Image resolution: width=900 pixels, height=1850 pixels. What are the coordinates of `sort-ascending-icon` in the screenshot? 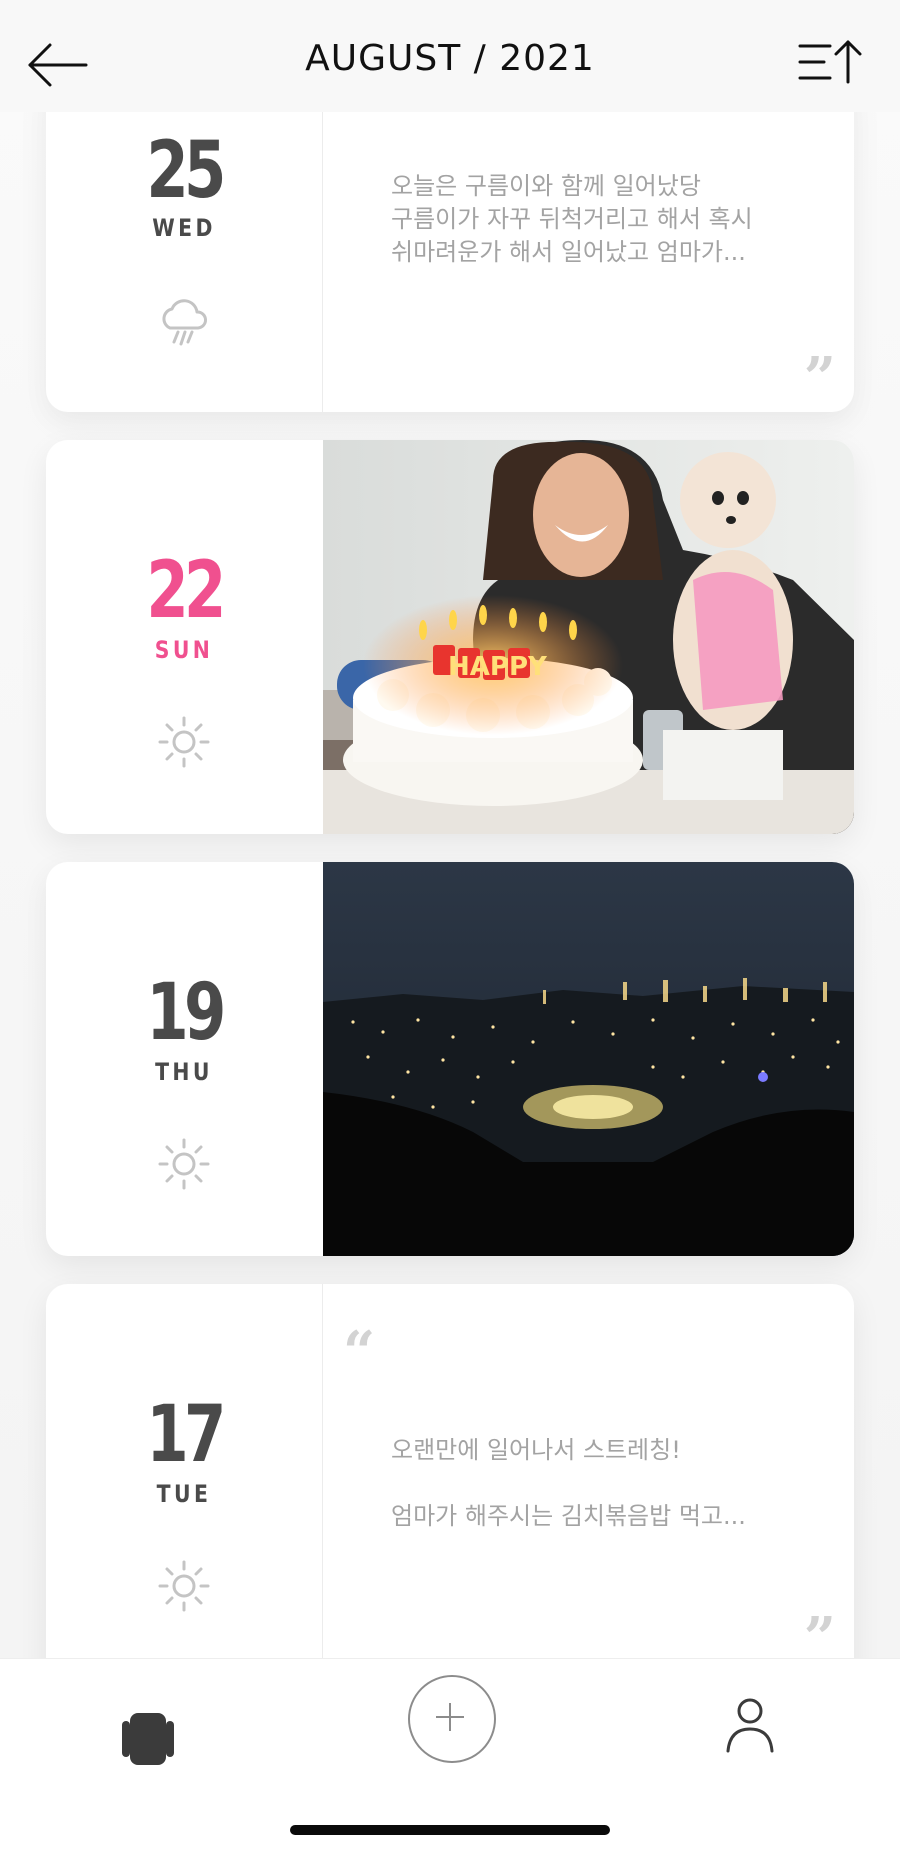 It's located at (831, 63).